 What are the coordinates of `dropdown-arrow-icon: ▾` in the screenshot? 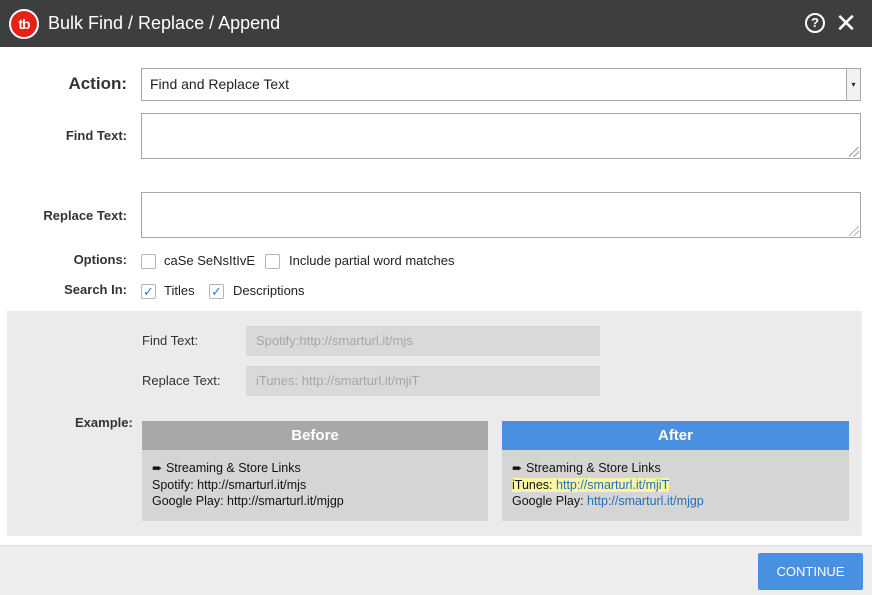 It's located at (853, 84).